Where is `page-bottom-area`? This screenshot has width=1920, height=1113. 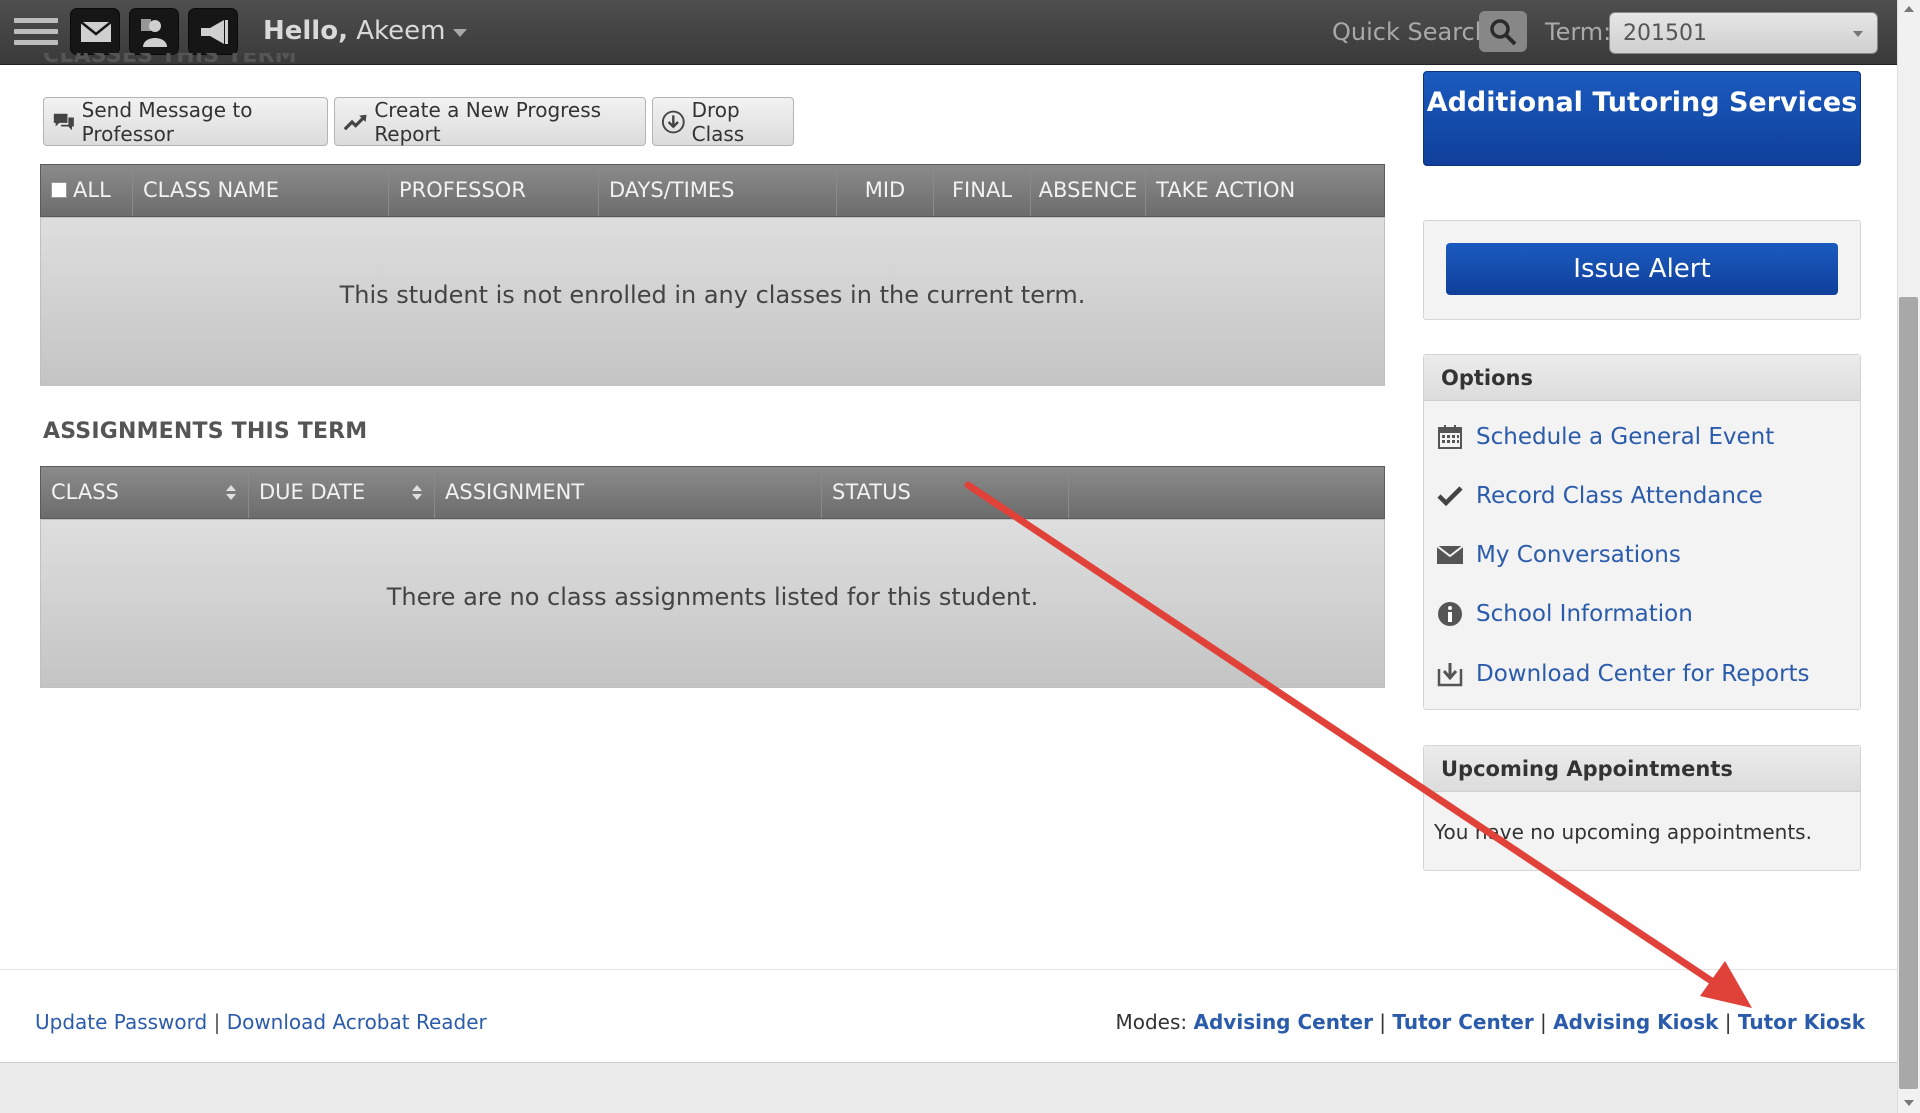
page-bottom-area is located at coordinates (950, 1087).